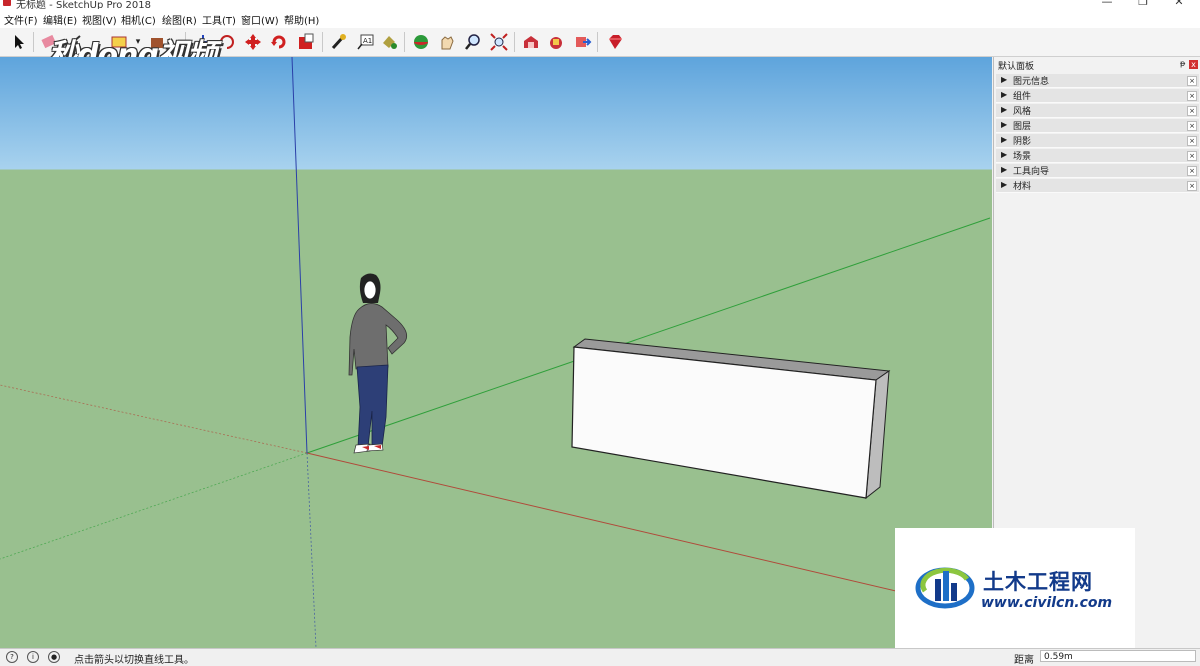 The width and height of the screenshot is (1200, 666). I want to click on move-cross-icon, so click(253, 42).